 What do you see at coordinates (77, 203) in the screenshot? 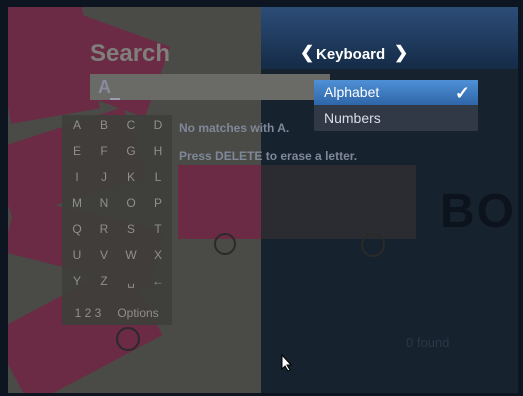
I see `key-12: M` at bounding box center [77, 203].